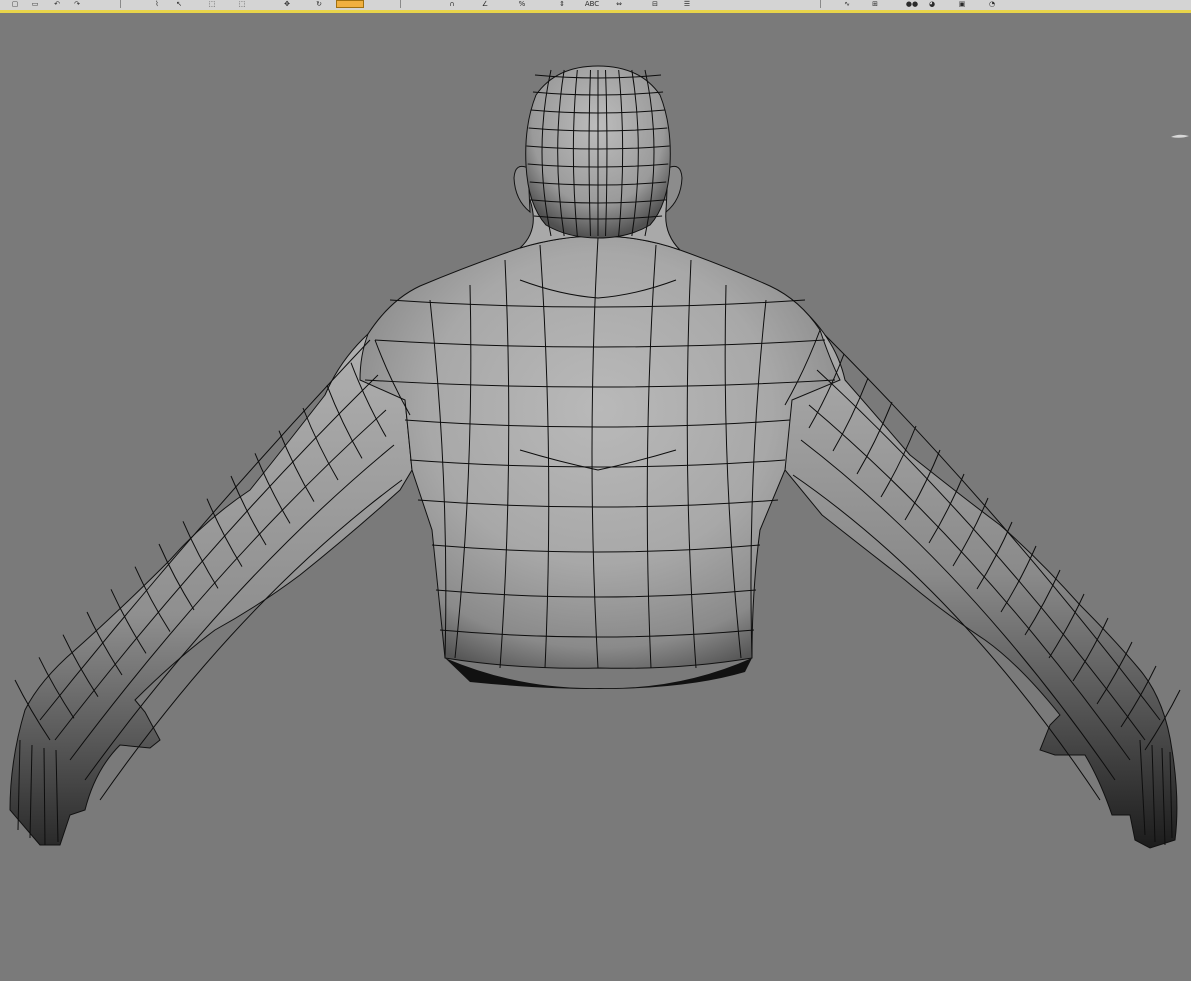 The height and width of the screenshot is (981, 1191). What do you see at coordinates (619, 4) in the screenshot?
I see `mirror-icon: ⇔` at bounding box center [619, 4].